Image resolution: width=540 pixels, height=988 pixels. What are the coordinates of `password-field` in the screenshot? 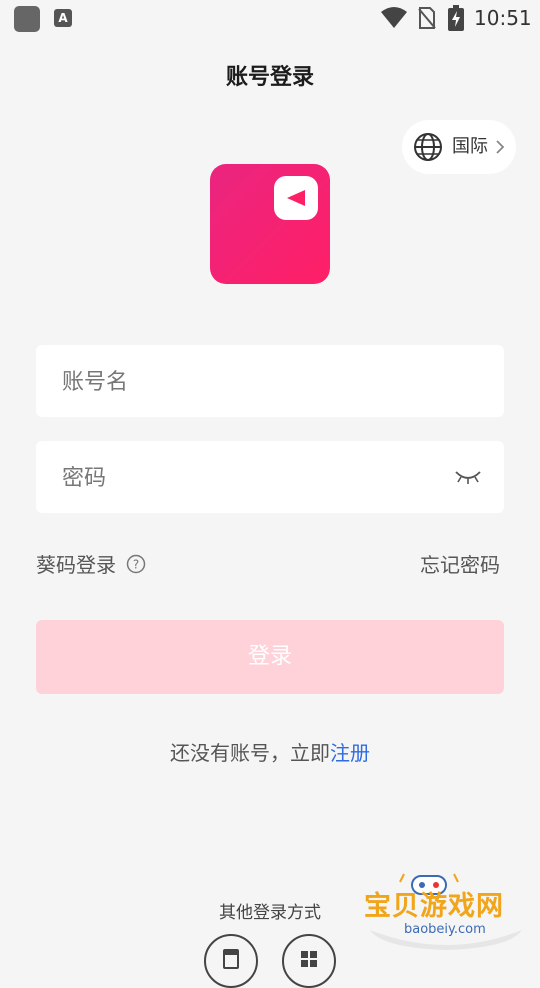 It's located at (270, 478).